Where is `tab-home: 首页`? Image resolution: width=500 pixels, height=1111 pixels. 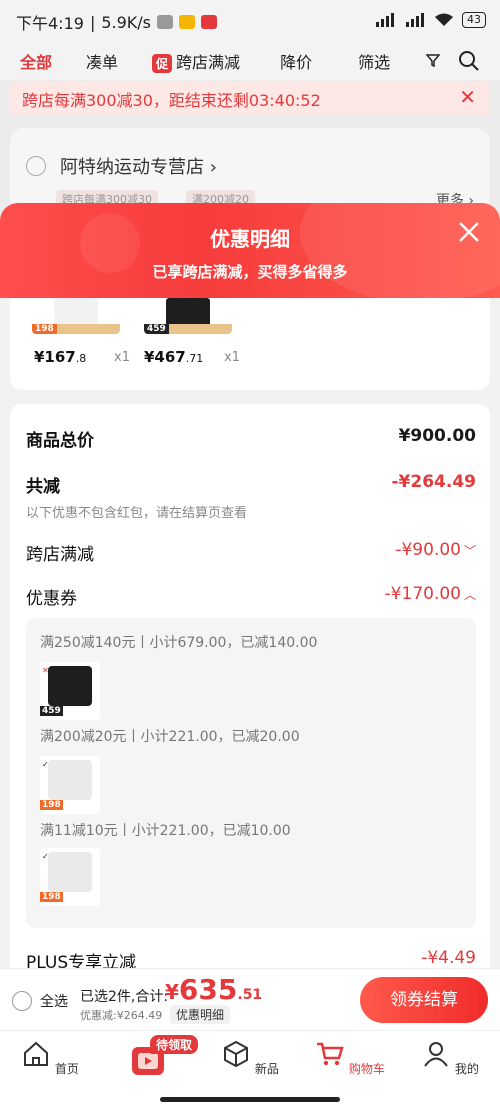
tab-home: 首页 is located at coordinates (50, 1058).